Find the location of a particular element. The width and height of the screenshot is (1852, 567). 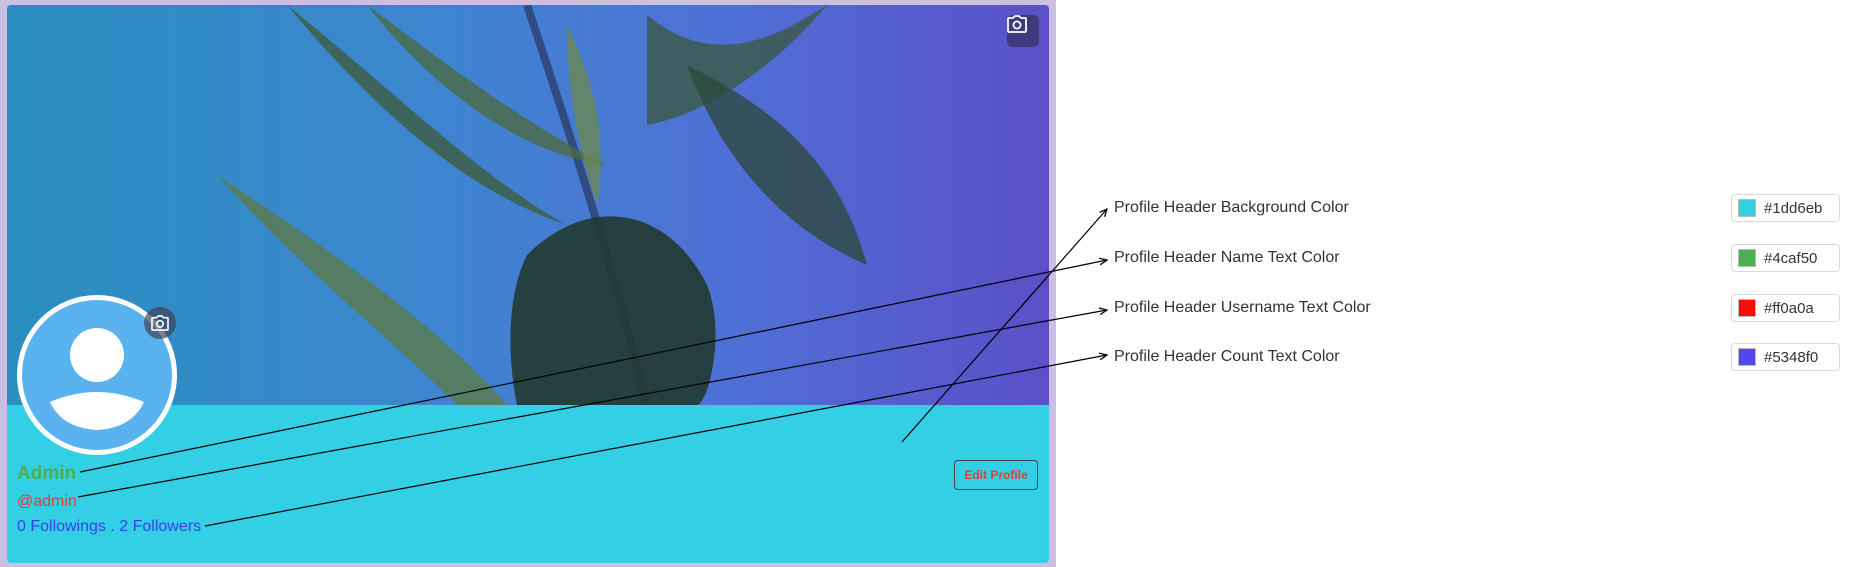

cover-camera-button is located at coordinates (1023, 31).